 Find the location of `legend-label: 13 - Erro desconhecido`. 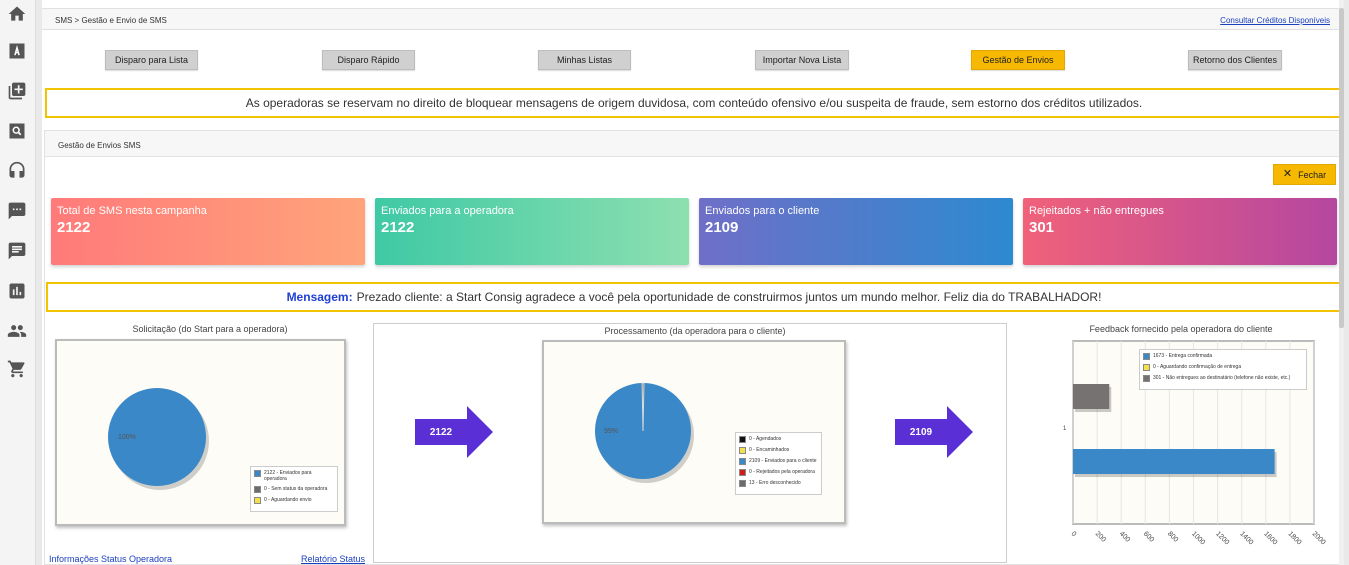

legend-label: 13 - Erro desconhecido is located at coordinates (775, 483).